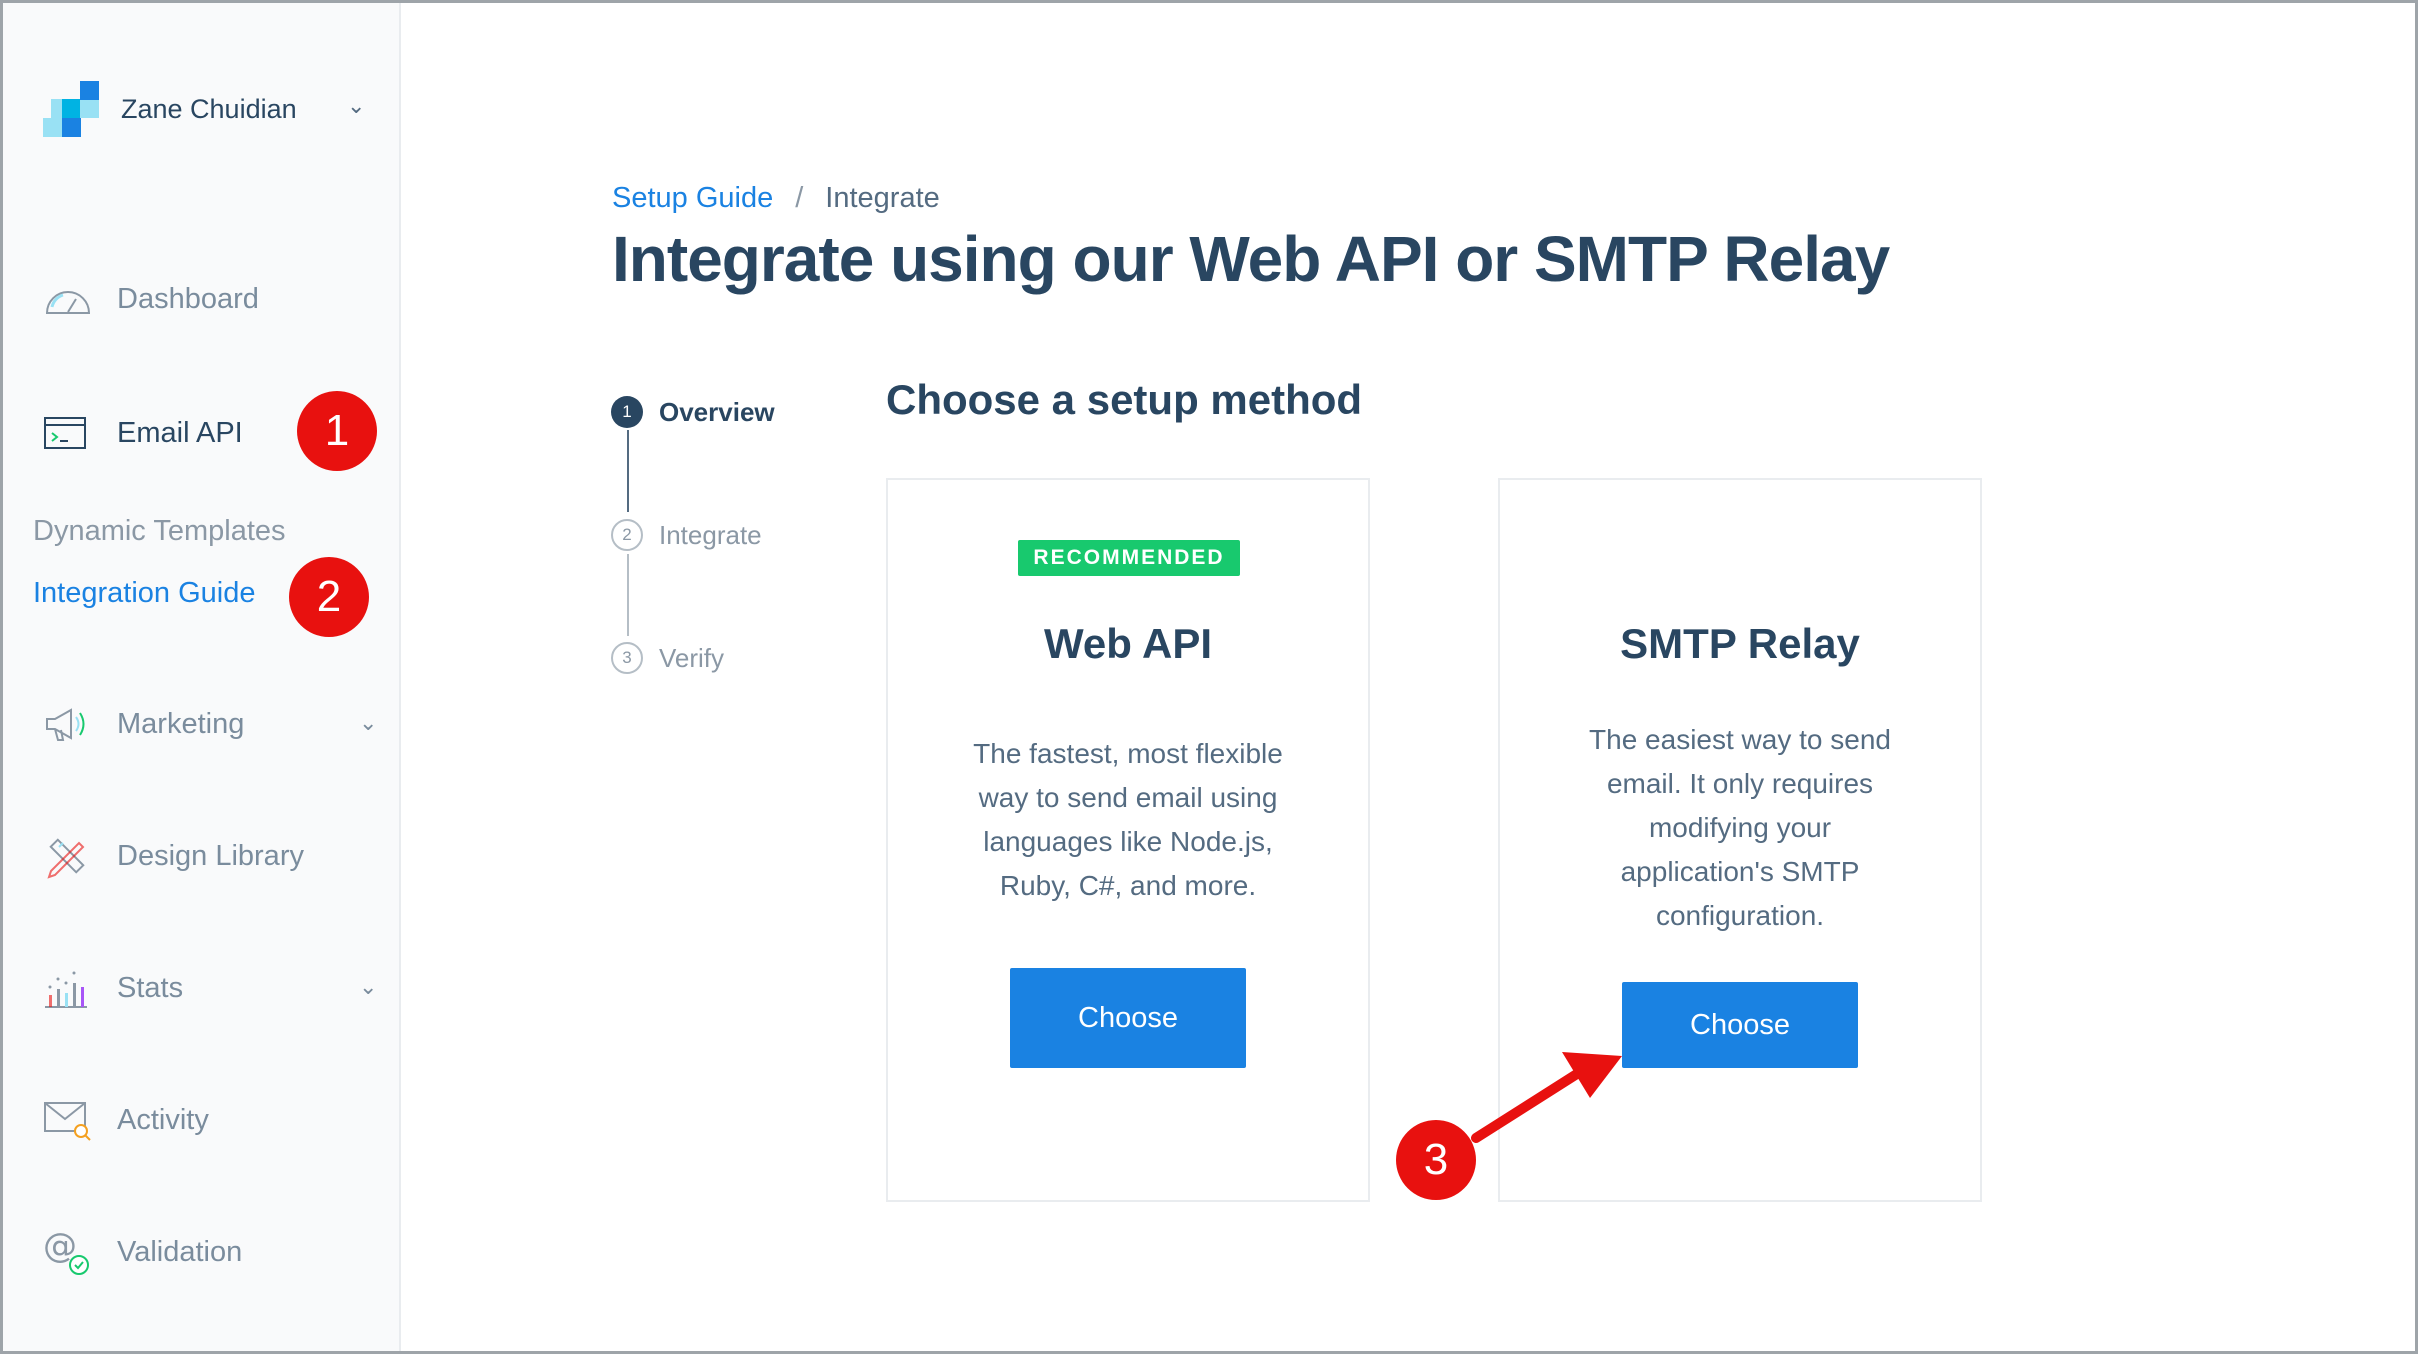  I want to click on nav-design-library: Design Library, so click(213, 856).